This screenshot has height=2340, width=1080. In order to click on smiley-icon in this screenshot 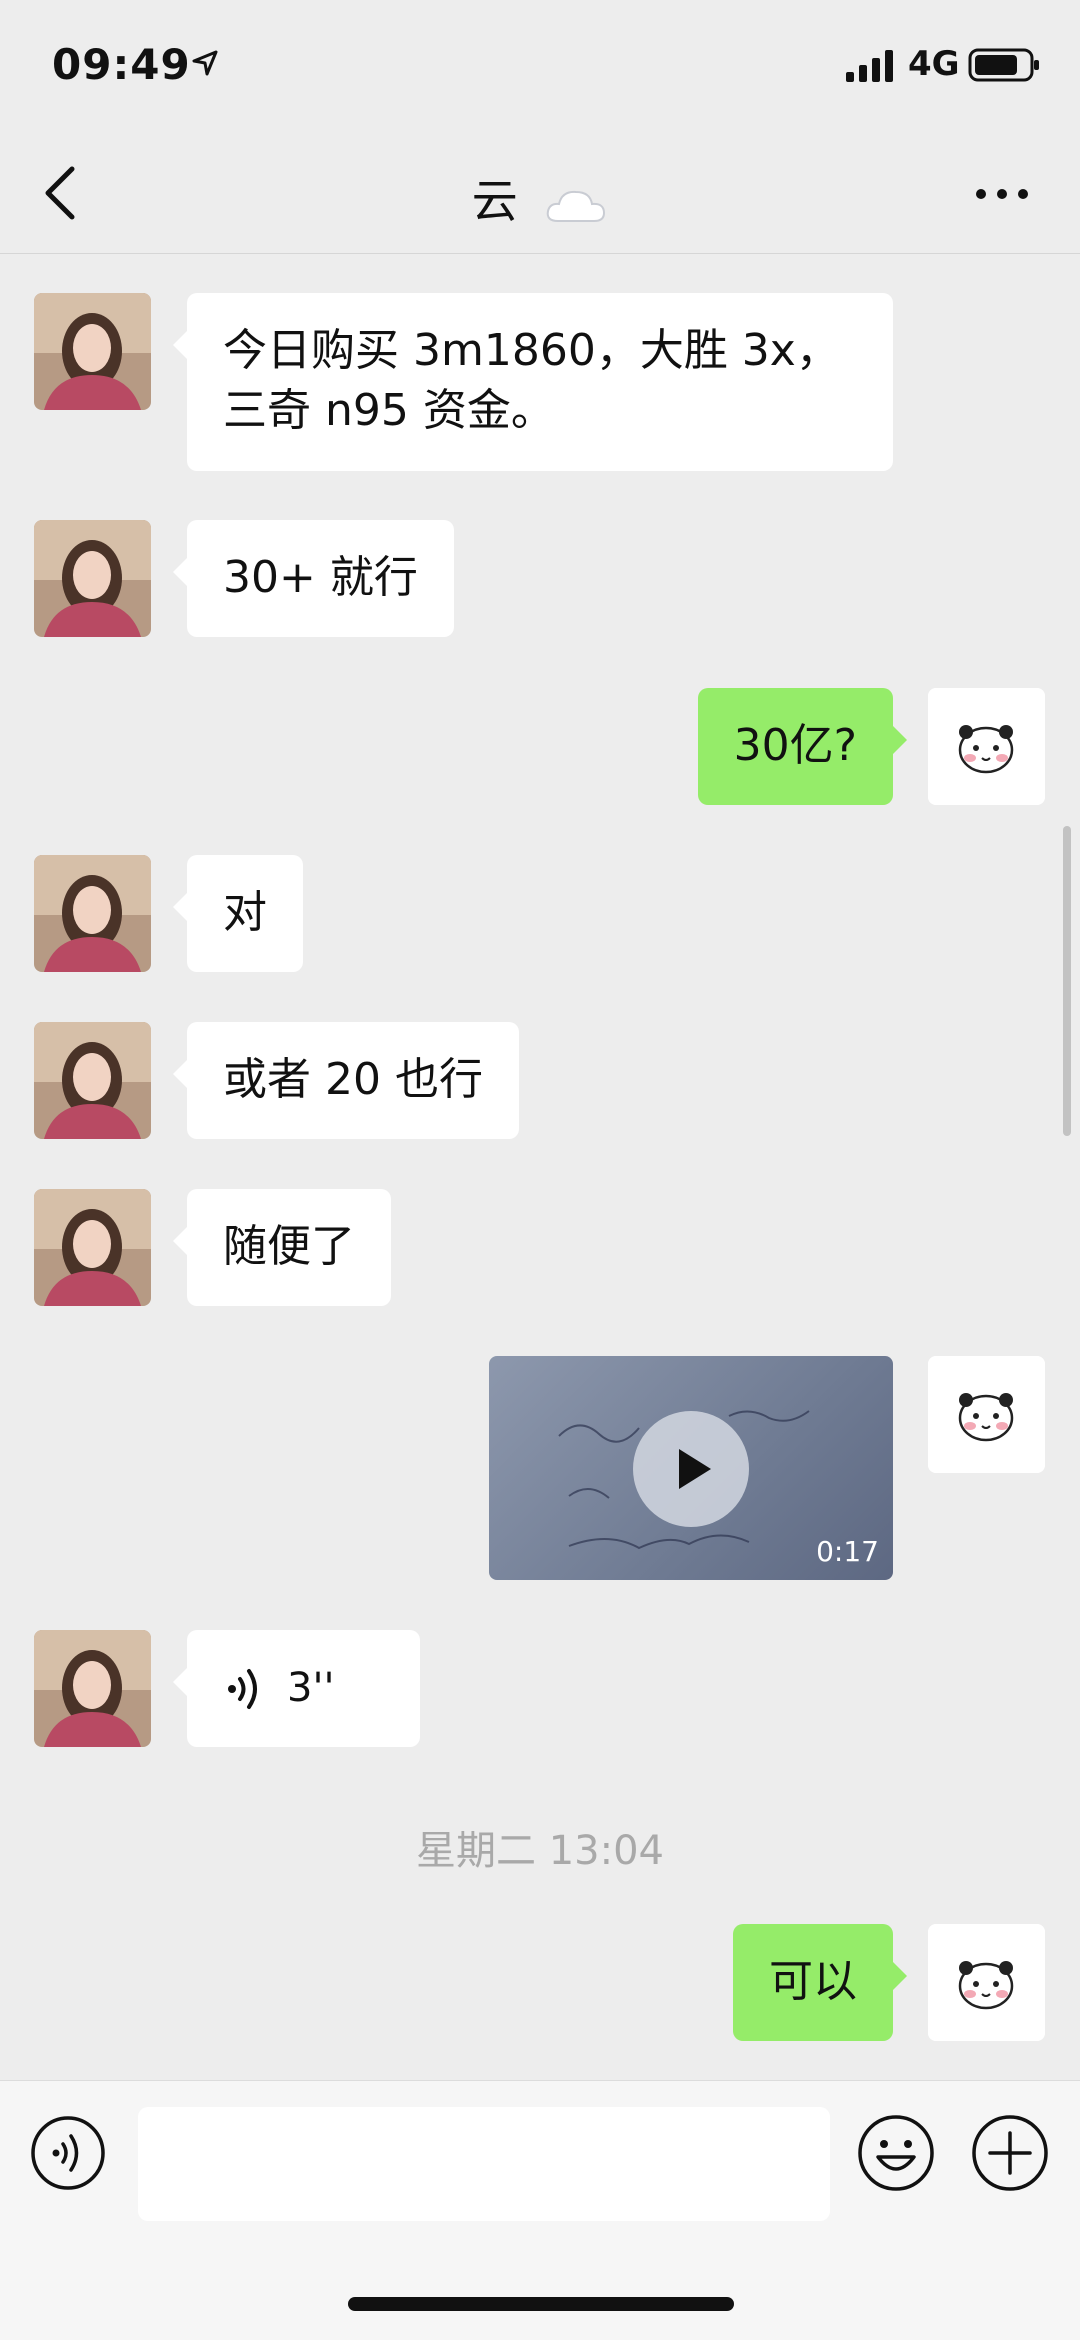, I will do `click(896, 2153)`.